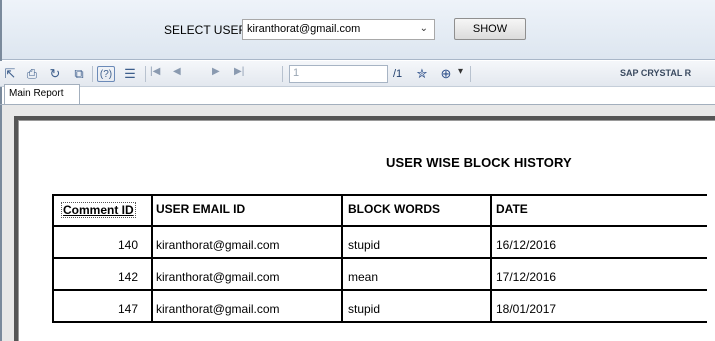 This screenshot has height=341, width=715. I want to click on zoom-dropdown-chevron-icon: ▾, so click(460, 71).